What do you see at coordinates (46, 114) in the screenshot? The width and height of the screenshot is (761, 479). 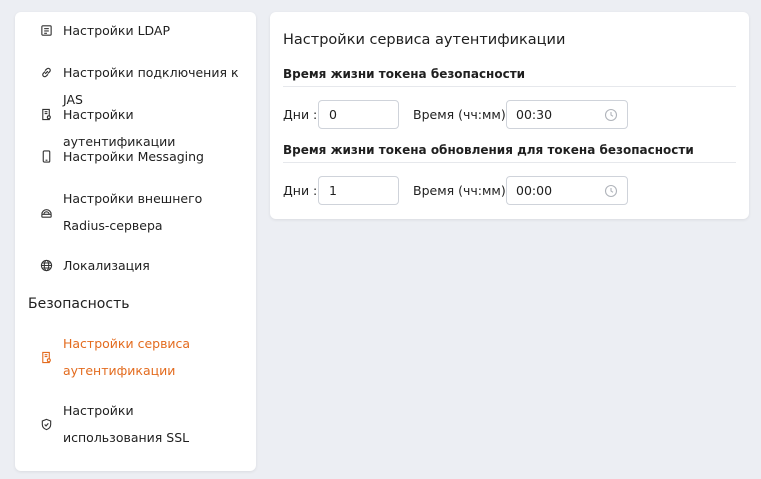 I see `auth-document-icon` at bounding box center [46, 114].